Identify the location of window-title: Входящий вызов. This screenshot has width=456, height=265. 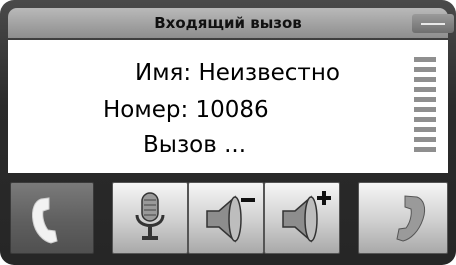
(228, 23).